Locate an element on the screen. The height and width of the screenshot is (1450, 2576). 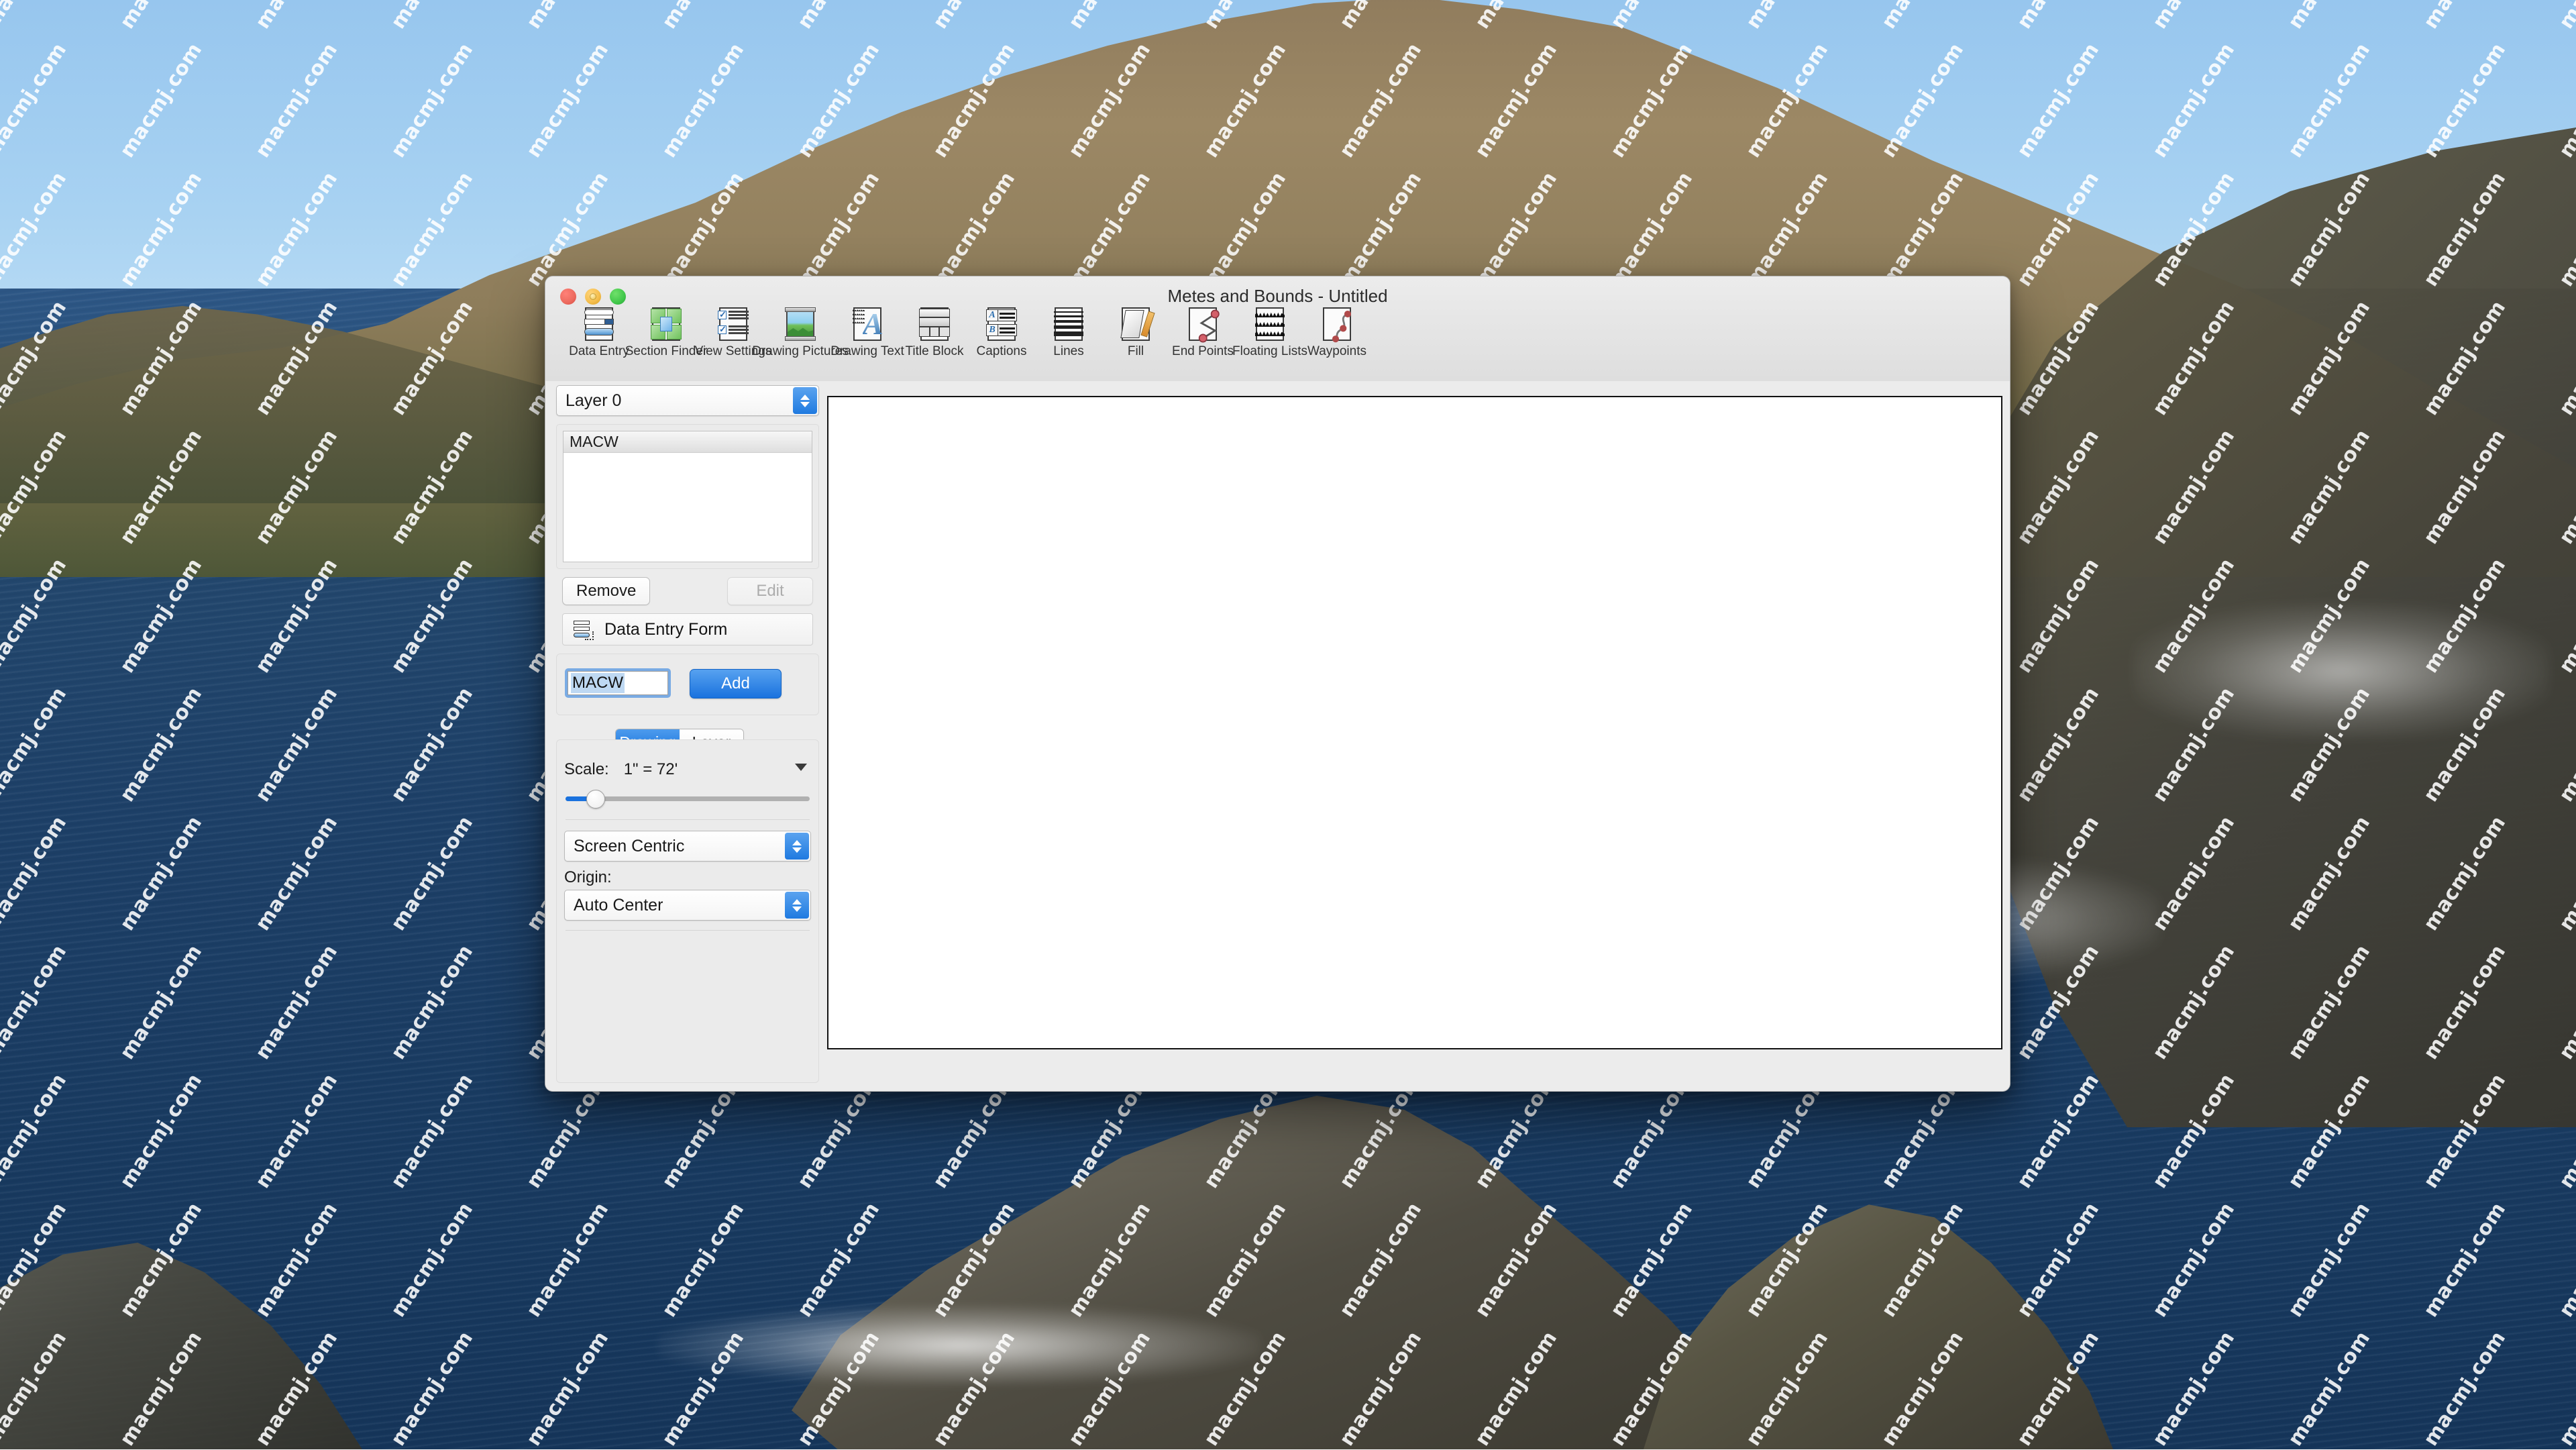
toolbar-label: Data Entry is located at coordinates (599, 352).